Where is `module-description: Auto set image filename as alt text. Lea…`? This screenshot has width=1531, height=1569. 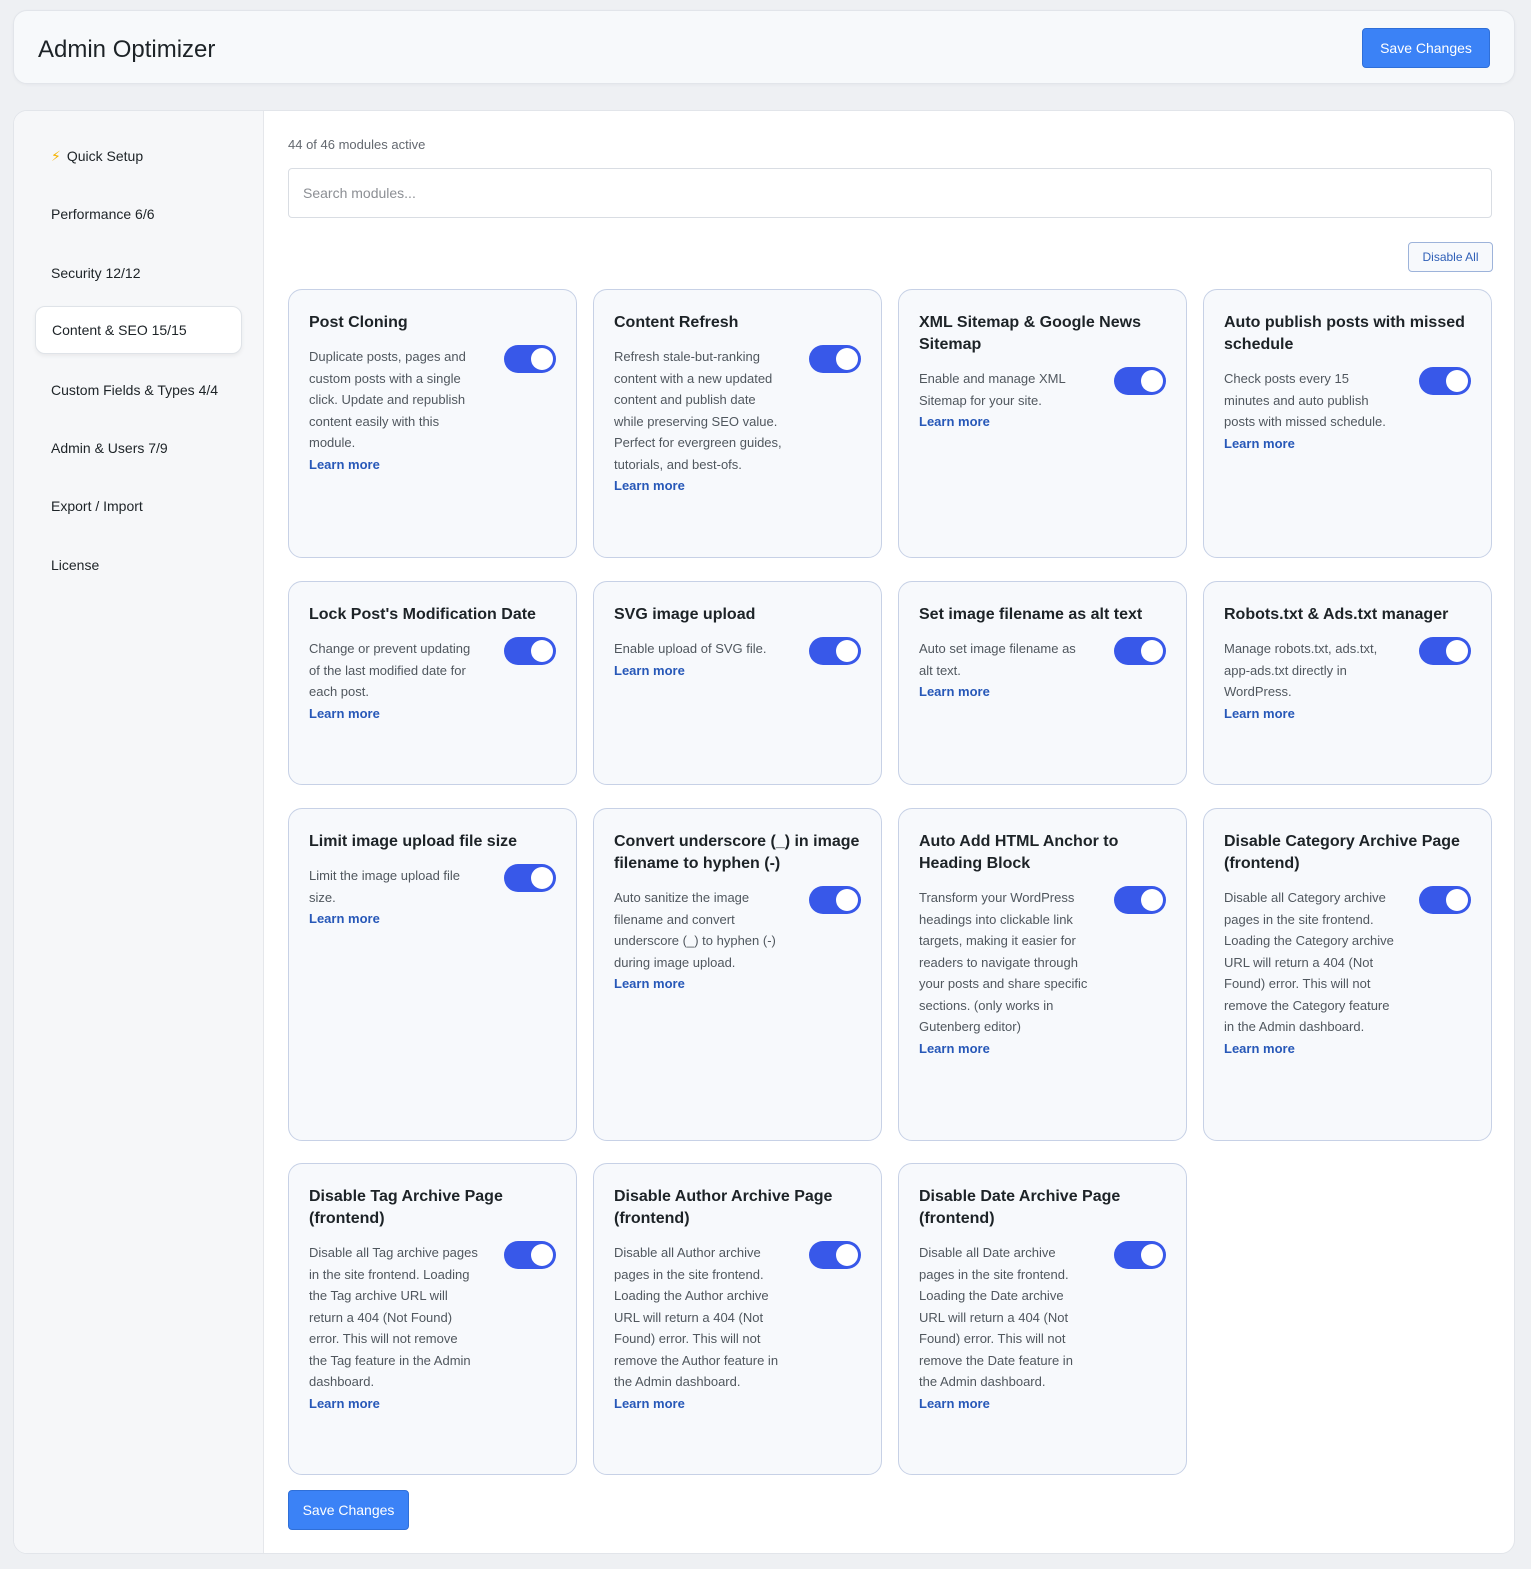
module-description: Auto set image filename as alt text. Lea… is located at coordinates (1004, 670).